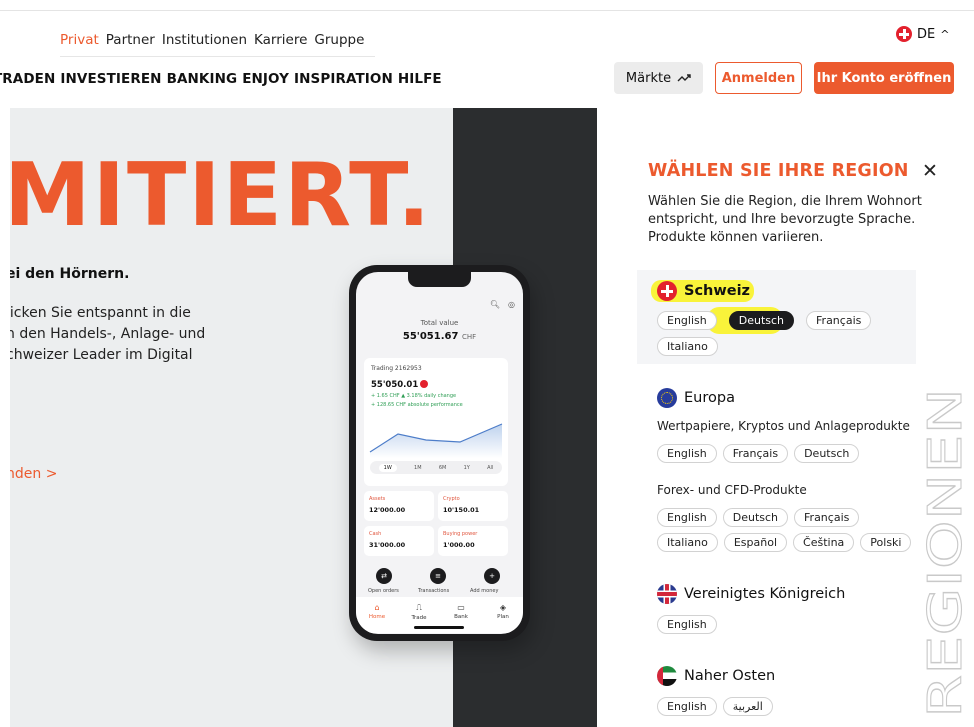 The image size is (974, 727). What do you see at coordinates (648, 78) in the screenshot?
I see `markets-label: Märkte` at bounding box center [648, 78].